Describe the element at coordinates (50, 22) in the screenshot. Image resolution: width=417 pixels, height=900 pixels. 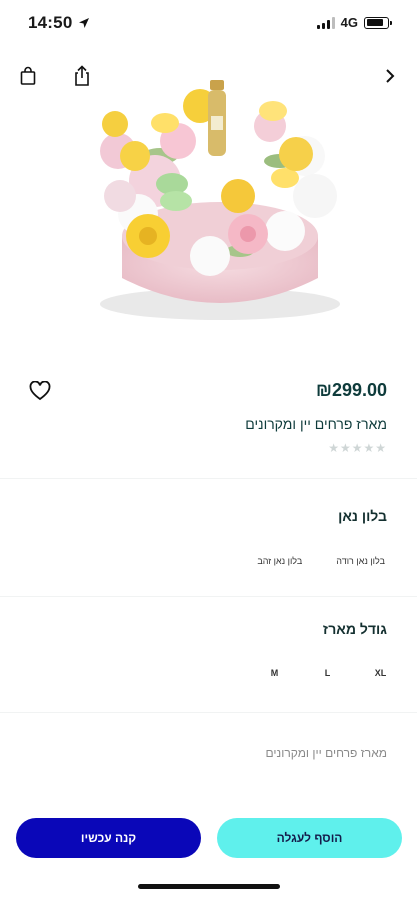
I see `status-time: 14:50` at that location.